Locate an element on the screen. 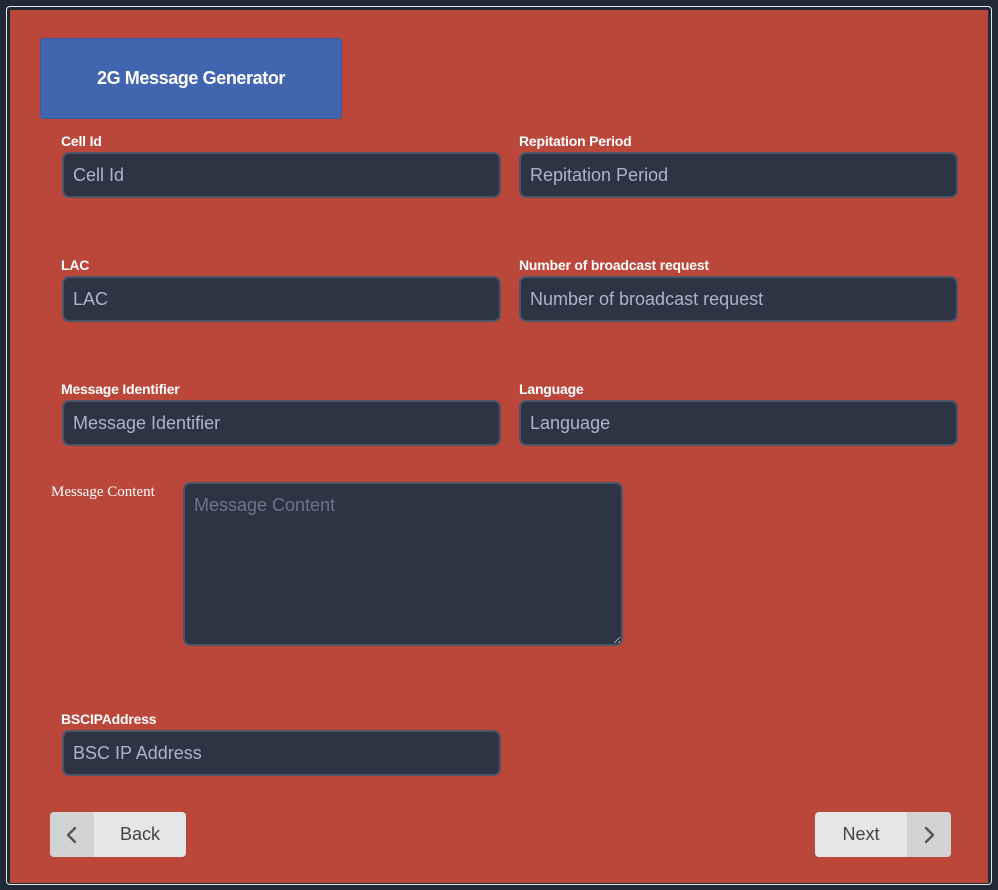 The image size is (998, 890). language-label: Language is located at coordinates (551, 389).